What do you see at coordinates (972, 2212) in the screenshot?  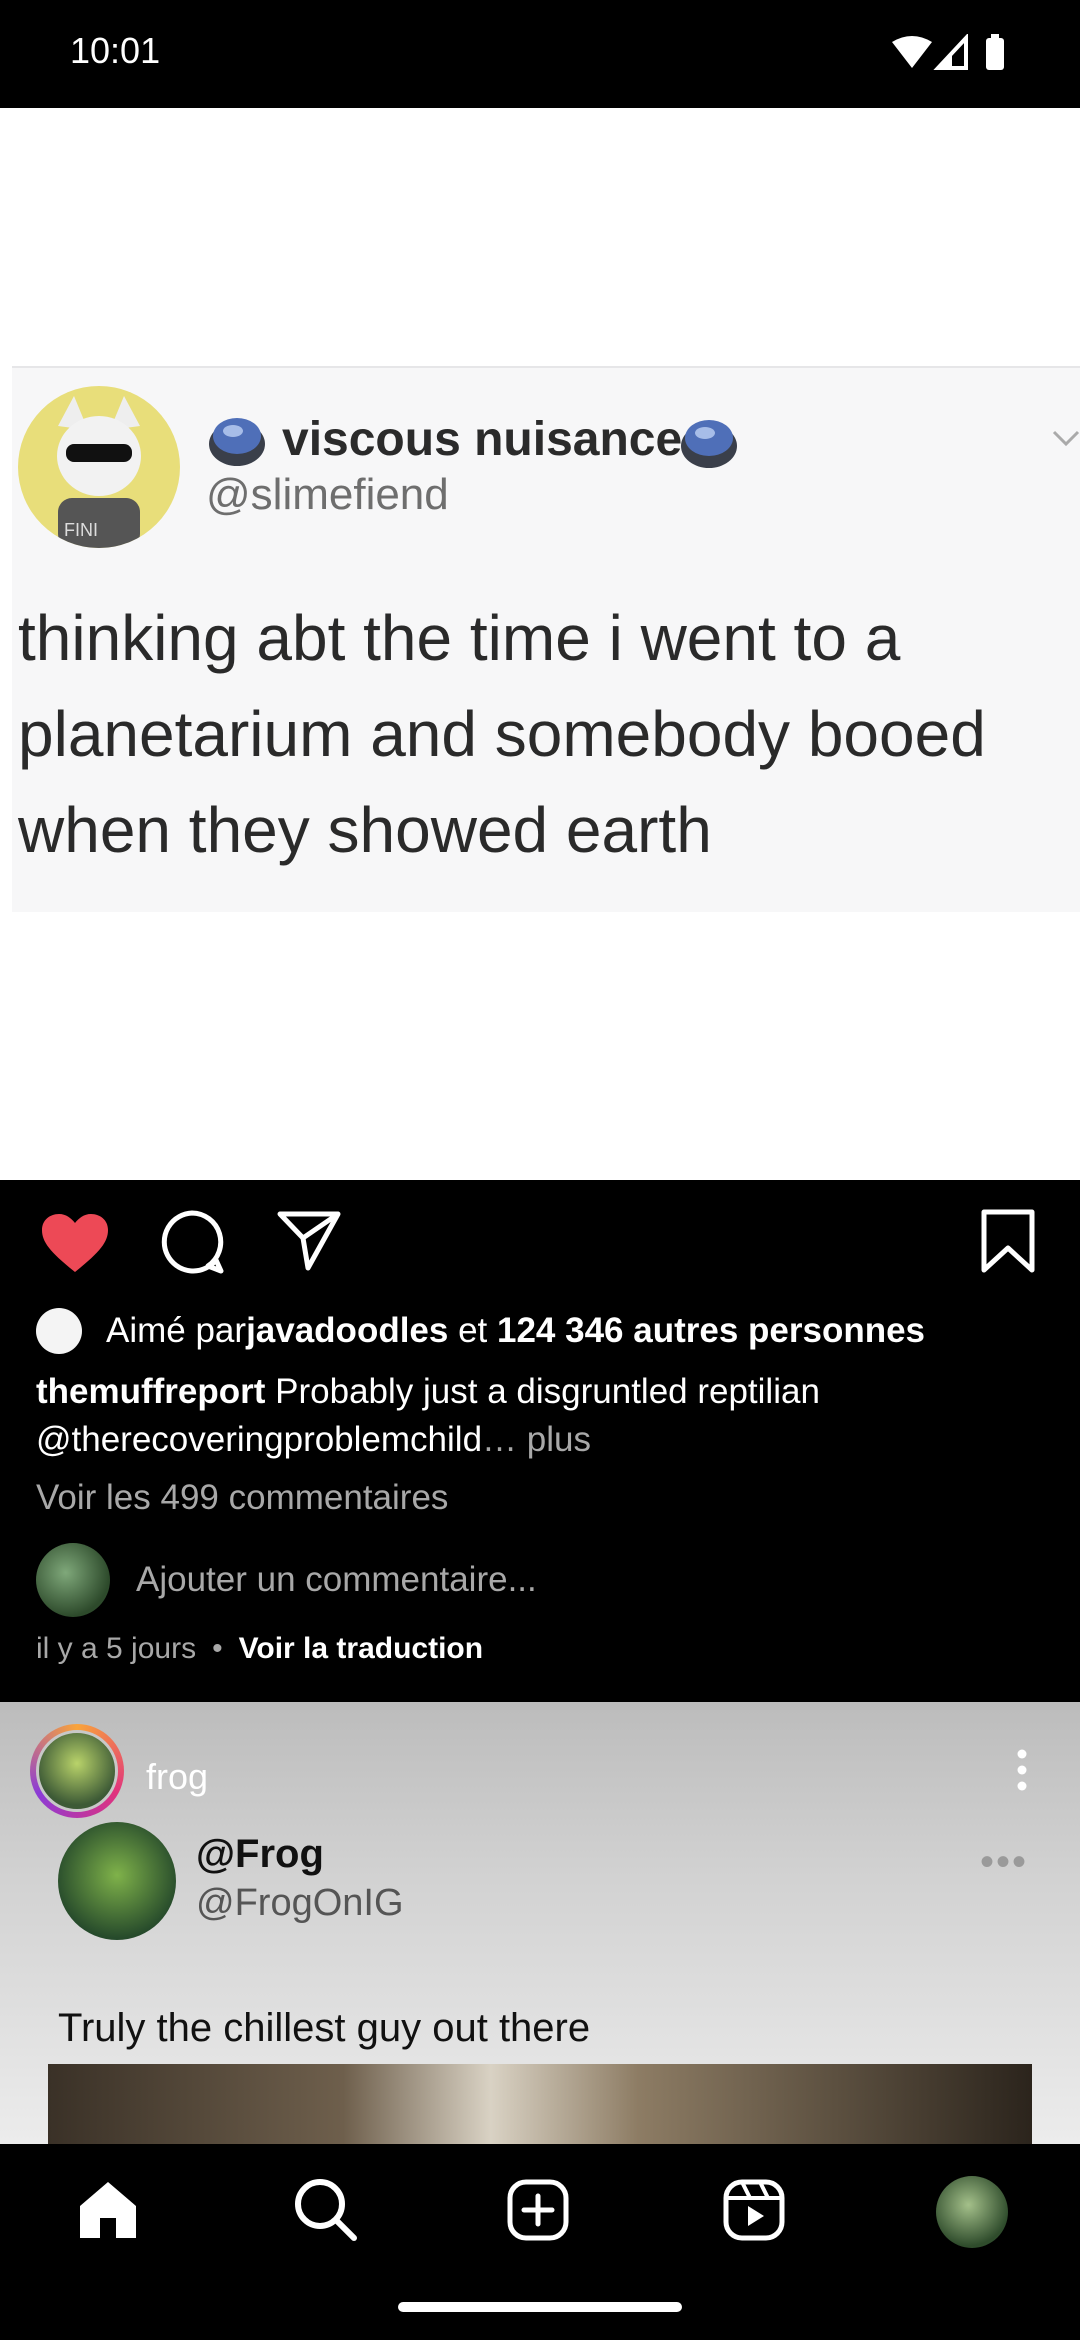 I see `profile-avatar` at bounding box center [972, 2212].